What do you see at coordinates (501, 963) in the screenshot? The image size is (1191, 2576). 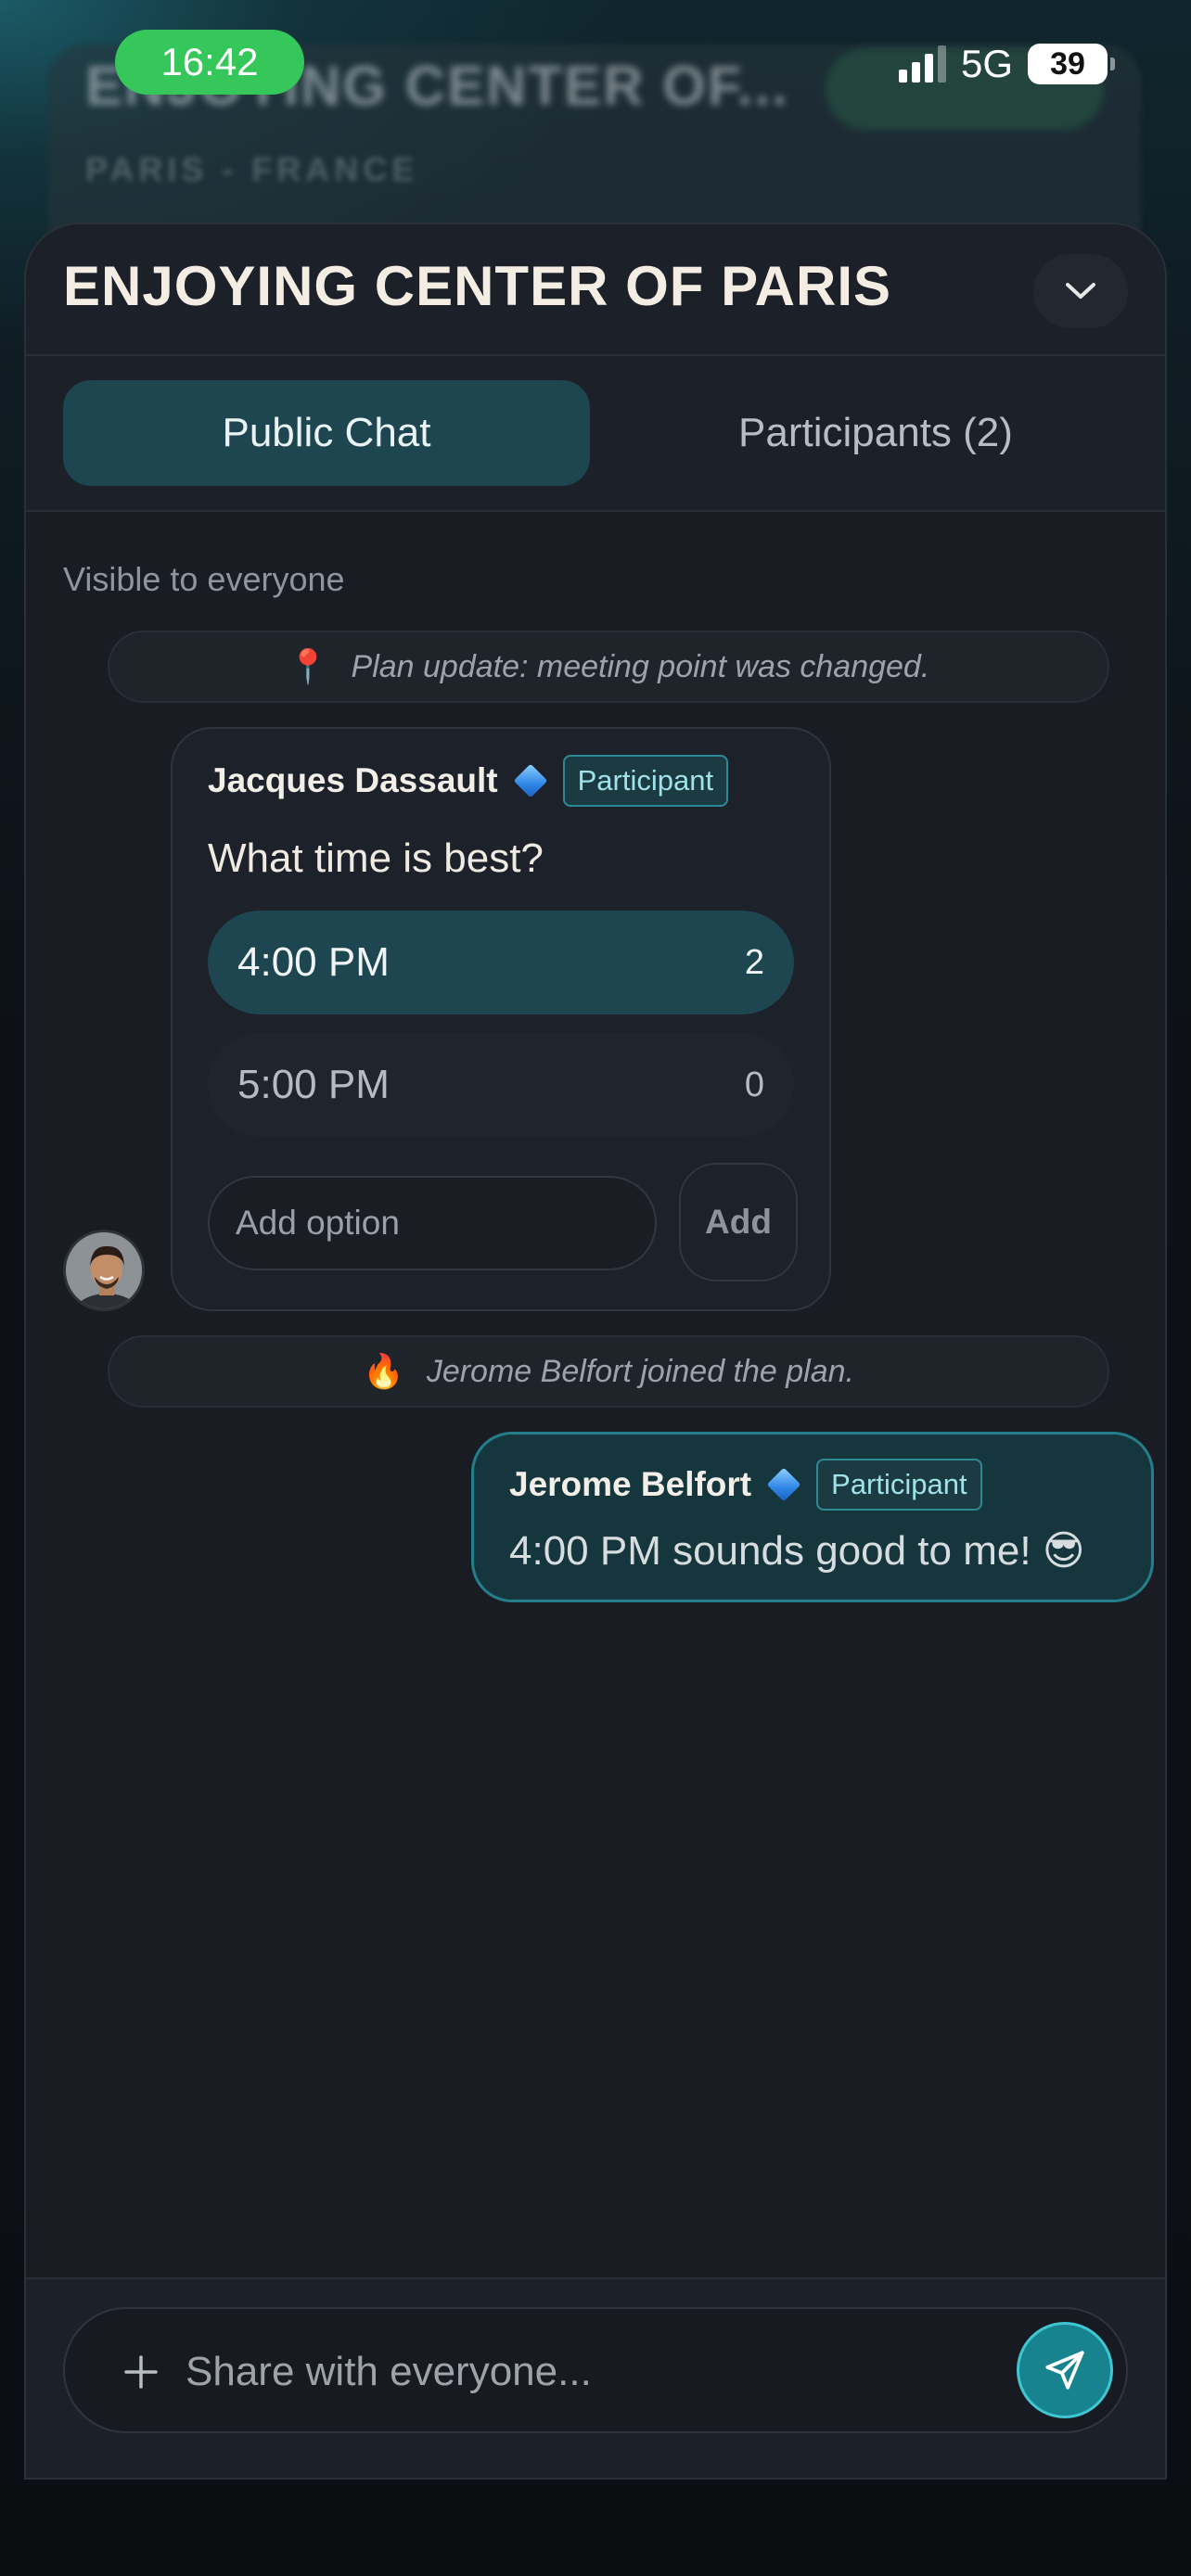 I see `poll-option-selected: 4:00 PM 2` at bounding box center [501, 963].